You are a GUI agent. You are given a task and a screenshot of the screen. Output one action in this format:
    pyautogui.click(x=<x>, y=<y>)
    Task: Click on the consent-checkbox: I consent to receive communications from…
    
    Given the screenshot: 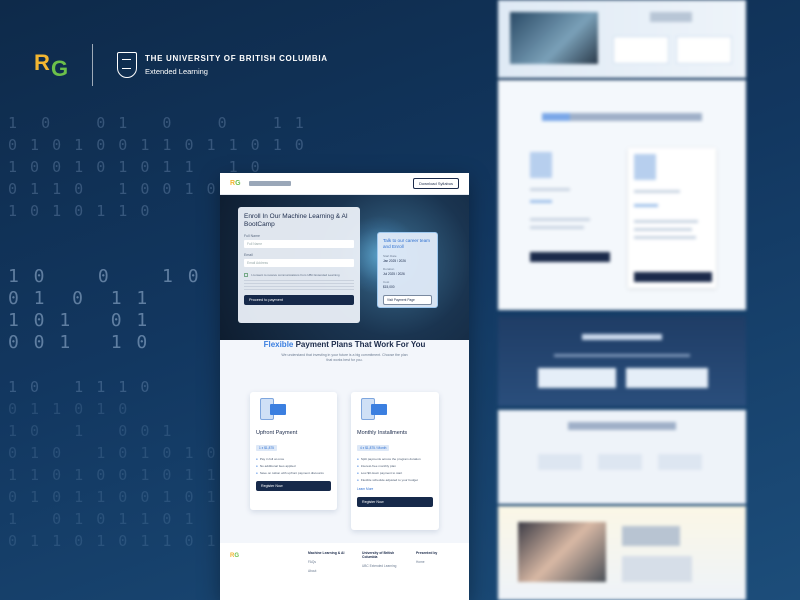 What is the action you would take?
    pyautogui.click(x=299, y=275)
    